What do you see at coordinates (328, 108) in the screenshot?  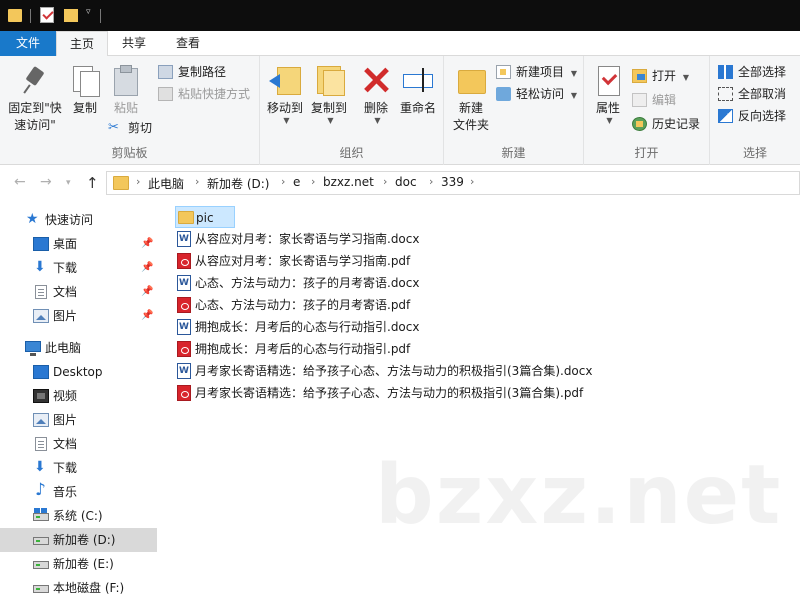 I see `copy-to-label: 复制到` at bounding box center [328, 108].